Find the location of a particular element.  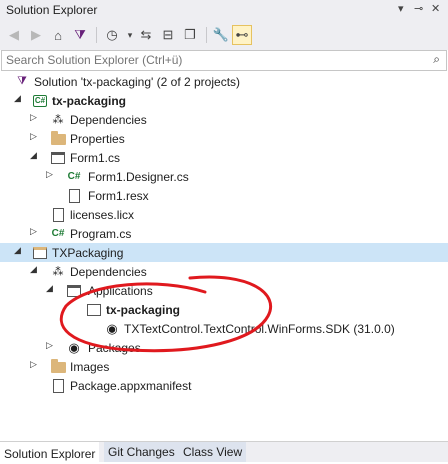

manifest-label: Package.appxmanifest is located at coordinates (131, 386).